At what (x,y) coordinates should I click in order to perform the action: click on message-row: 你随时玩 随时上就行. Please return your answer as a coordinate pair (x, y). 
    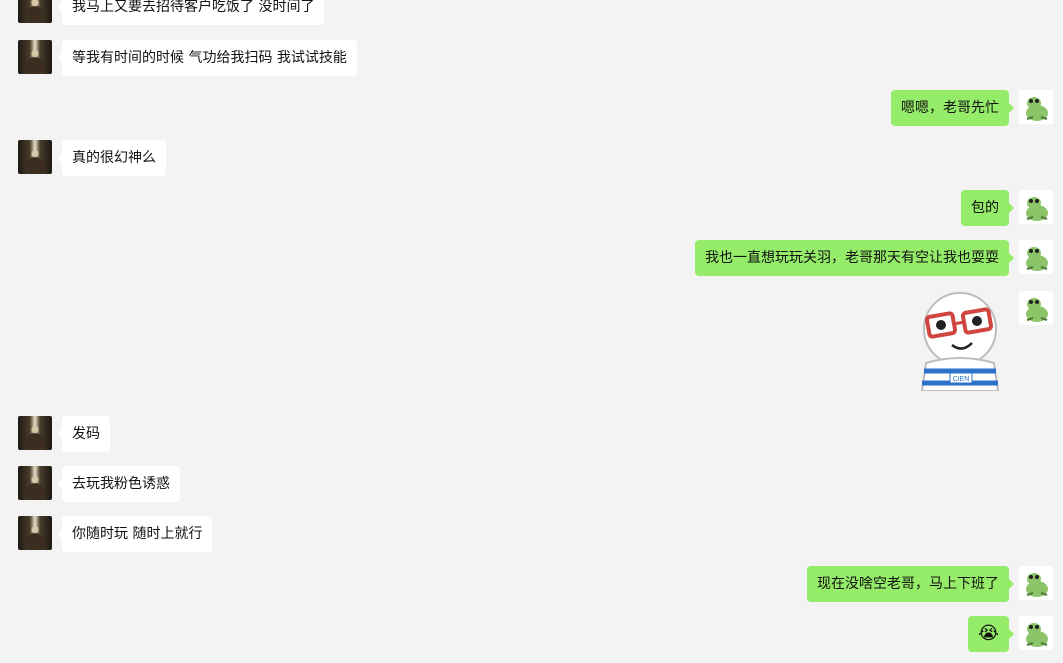
    Looking at the image, I should click on (531, 534).